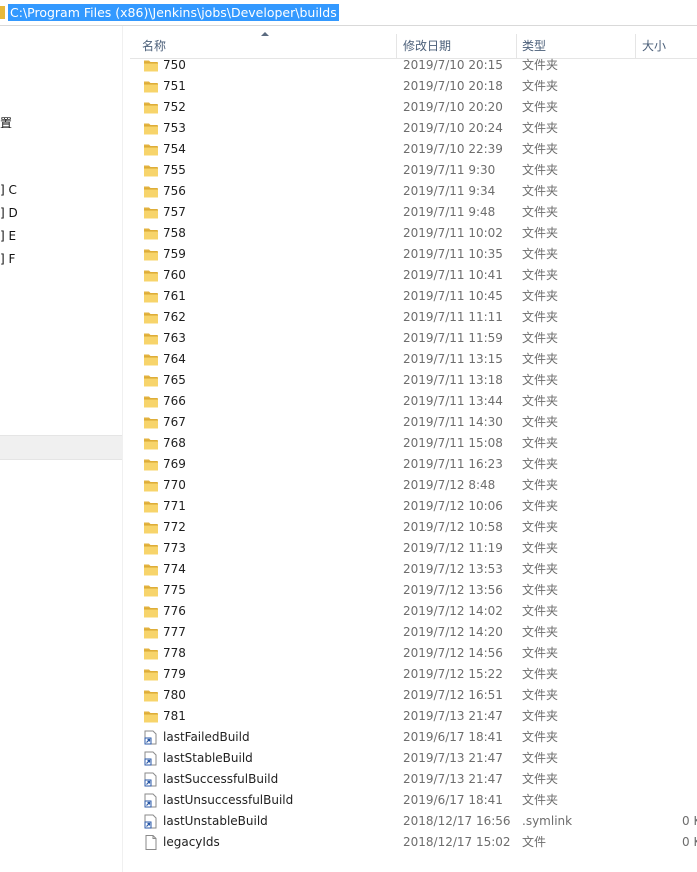 Image resolution: width=697 pixels, height=872 pixels. I want to click on file-name: 772, so click(174, 527).